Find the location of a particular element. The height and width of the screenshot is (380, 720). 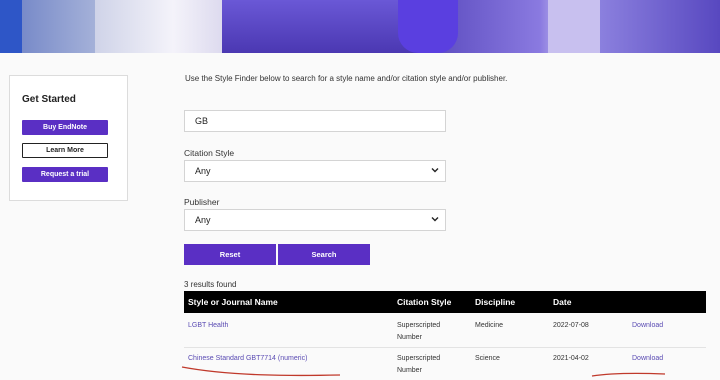

citation-style-label: Citation Style is located at coordinates (209, 153).